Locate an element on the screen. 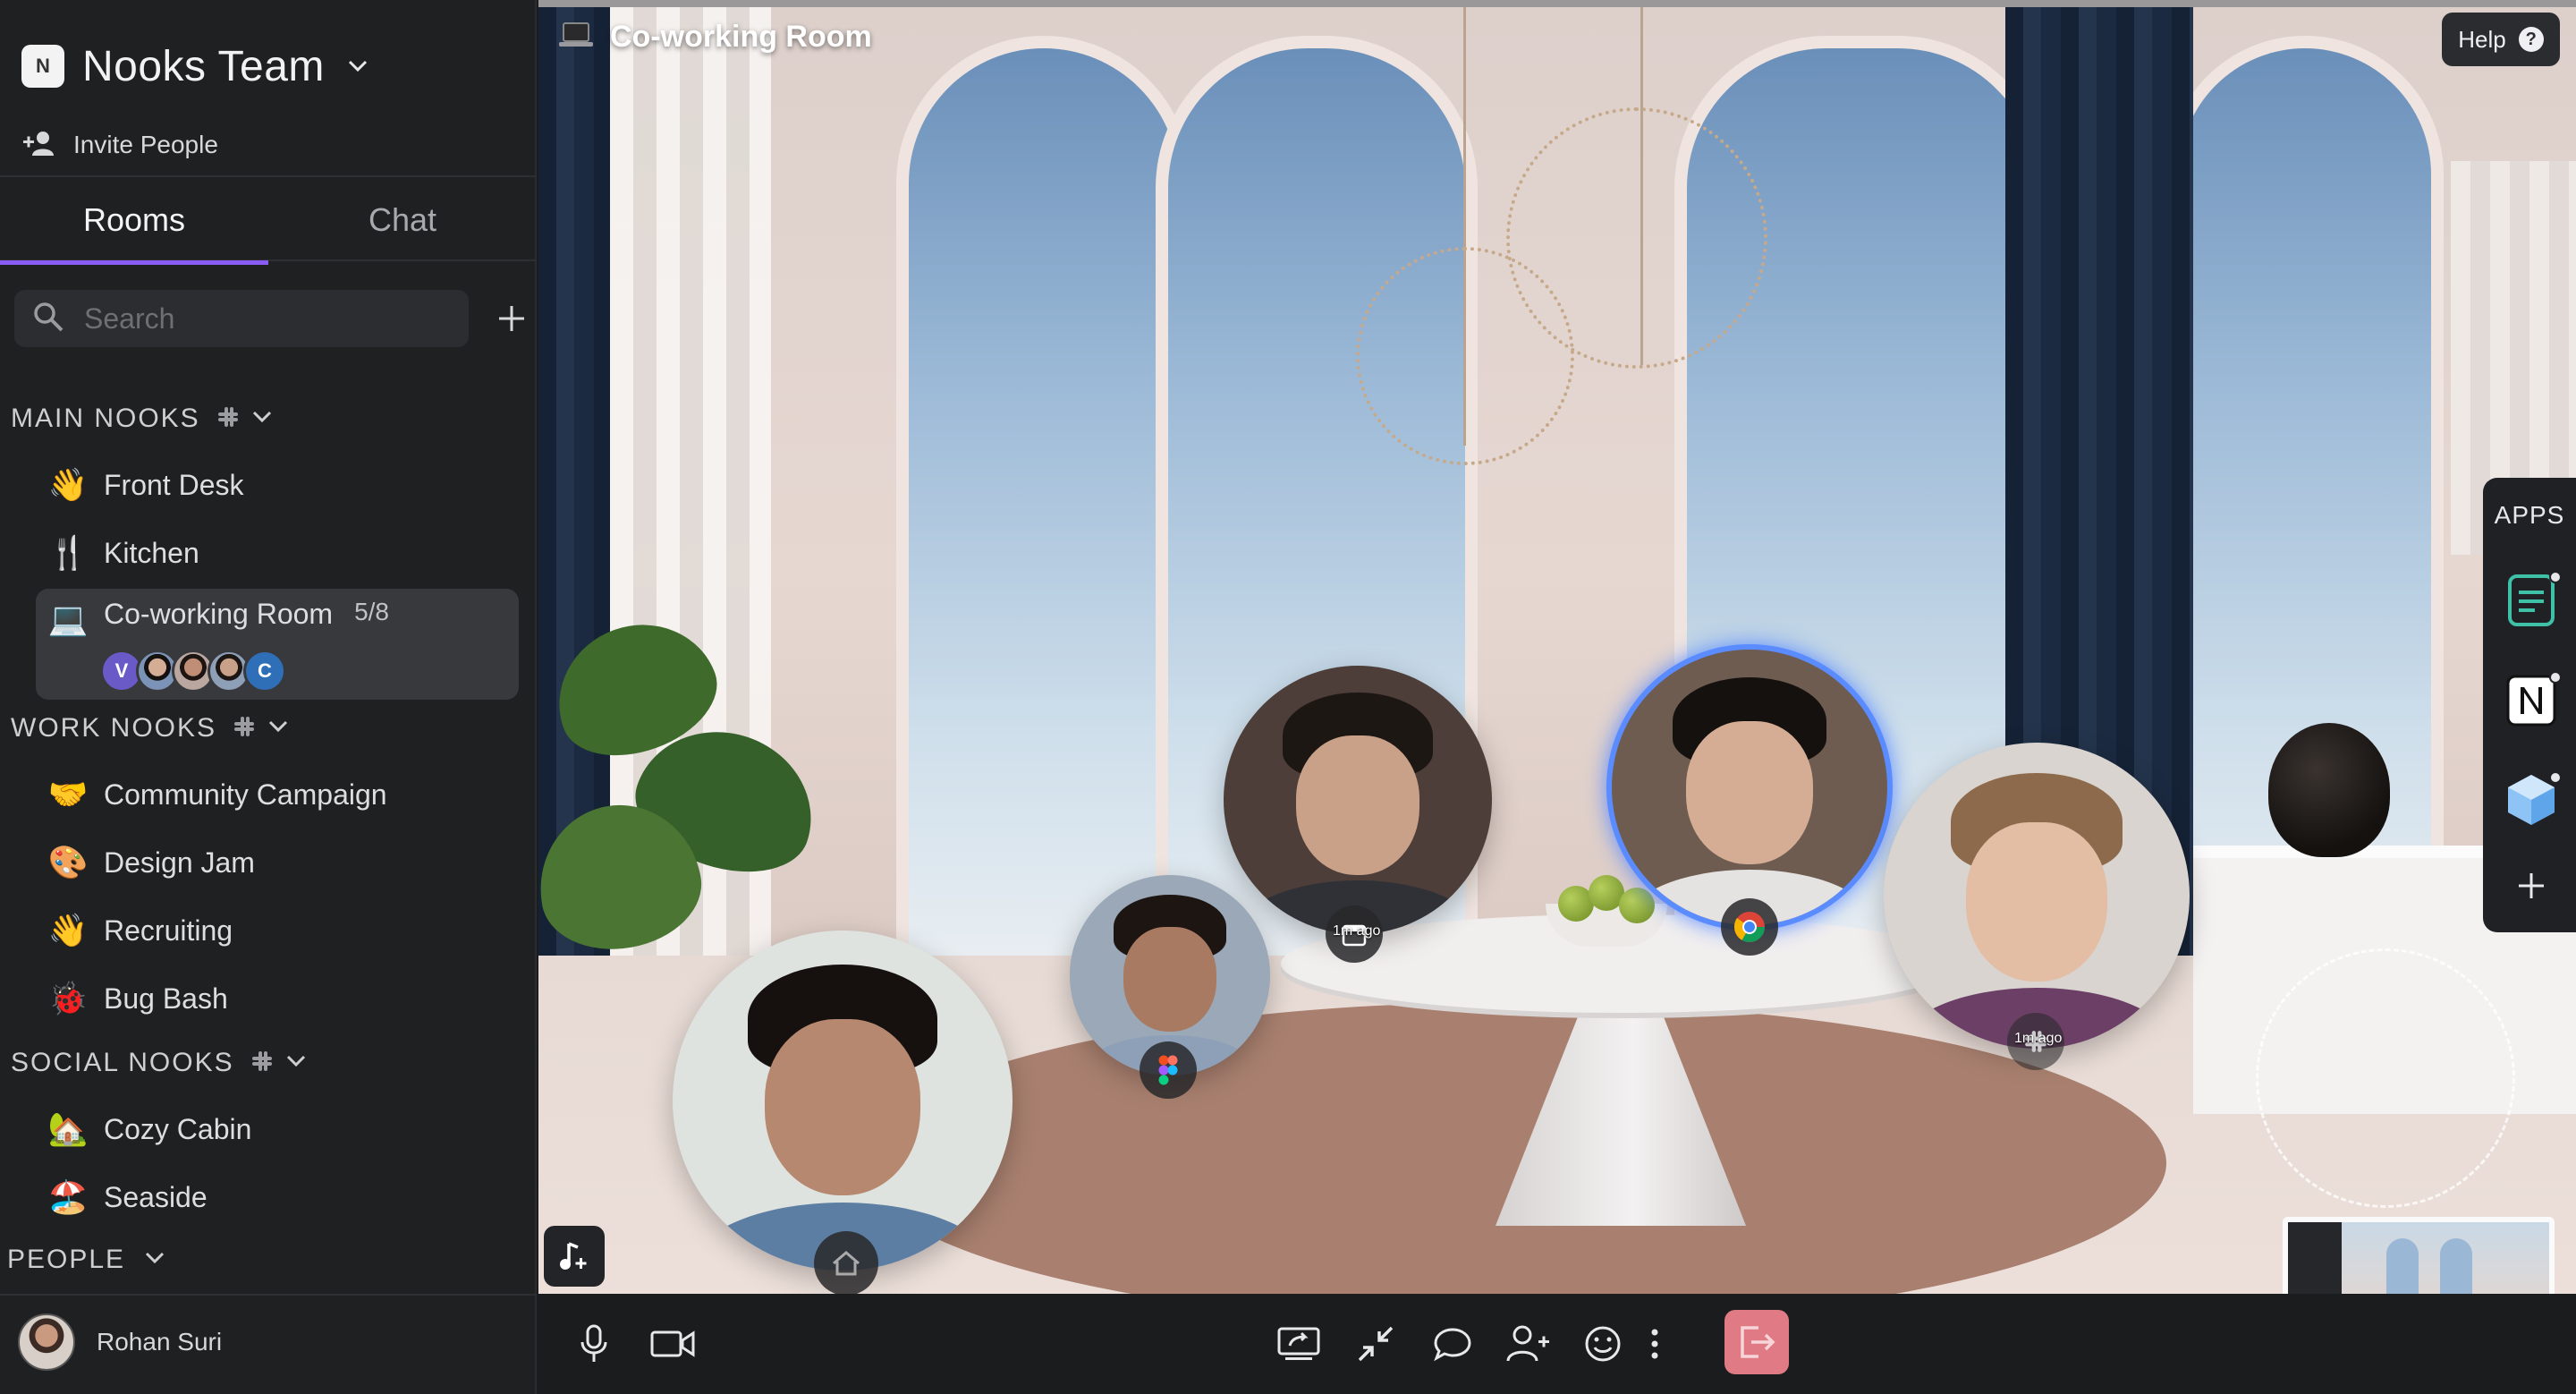 The width and height of the screenshot is (2576, 1394). microphone-icon is located at coordinates (593, 1343).